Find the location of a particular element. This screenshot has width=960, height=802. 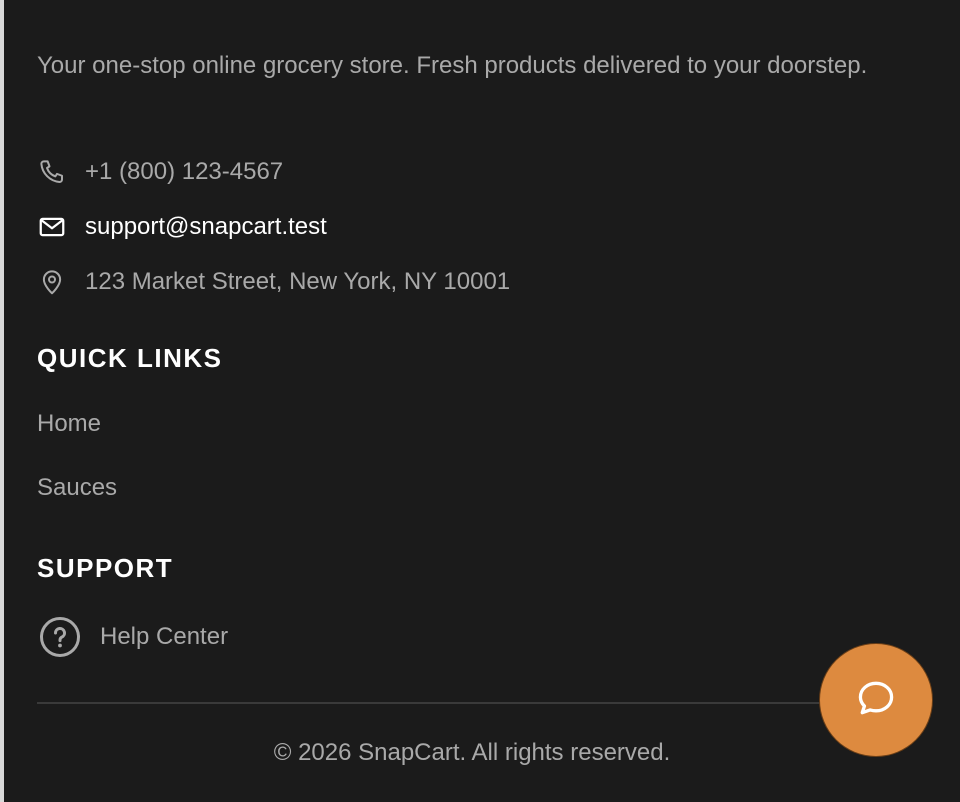

footer-link-home: Home is located at coordinates (69, 424).